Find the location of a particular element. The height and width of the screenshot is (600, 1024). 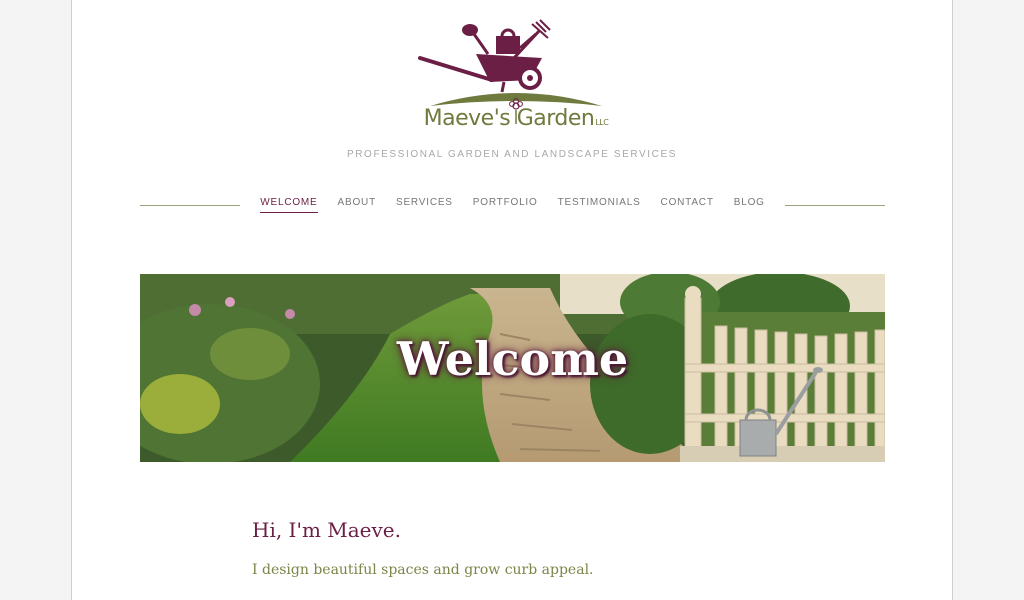

brand-suffix: LLC is located at coordinates (602, 122).